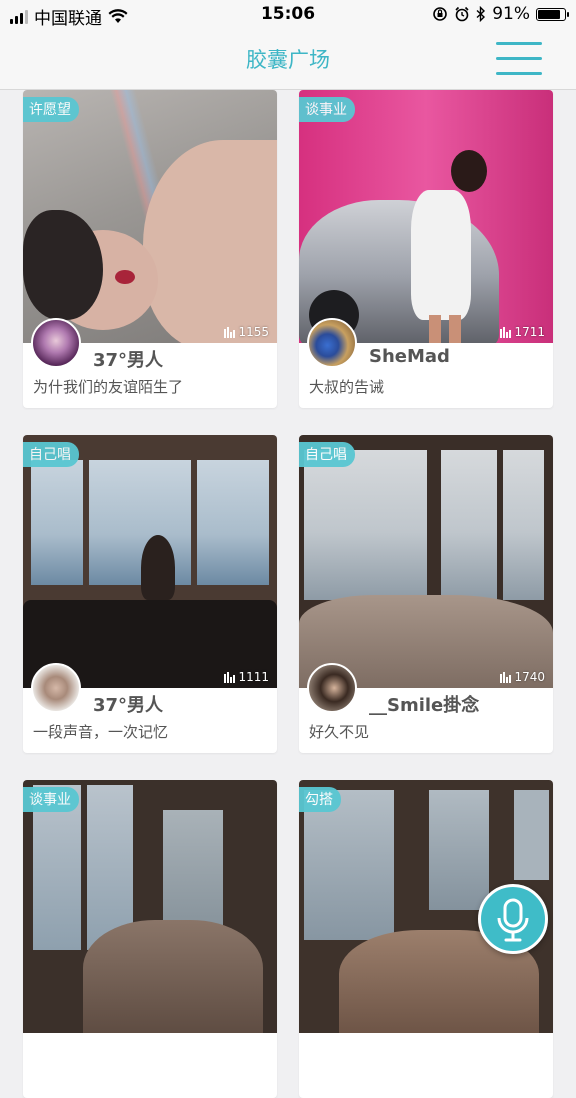 The width and height of the screenshot is (576, 1098). Describe the element at coordinates (519, 59) in the screenshot. I see `hamburger-menu-icon` at that location.